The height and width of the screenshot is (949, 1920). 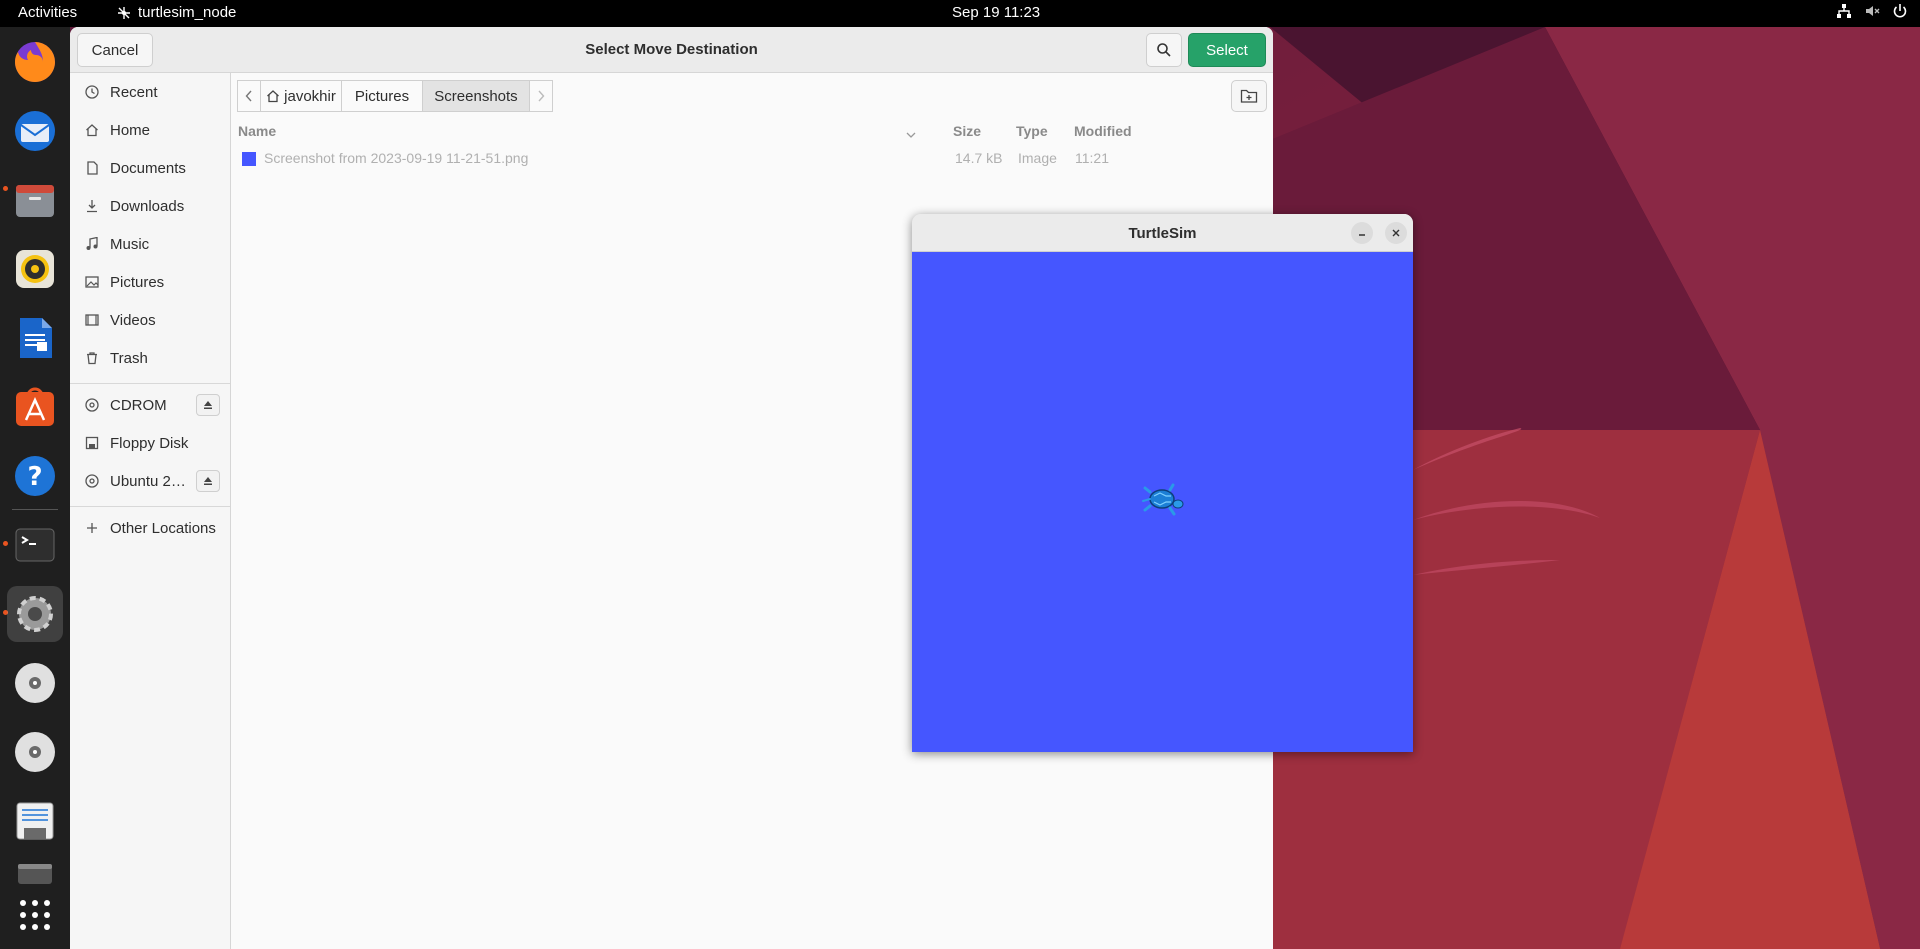 I want to click on sidebar-item-home: Home, so click(x=150, y=130).